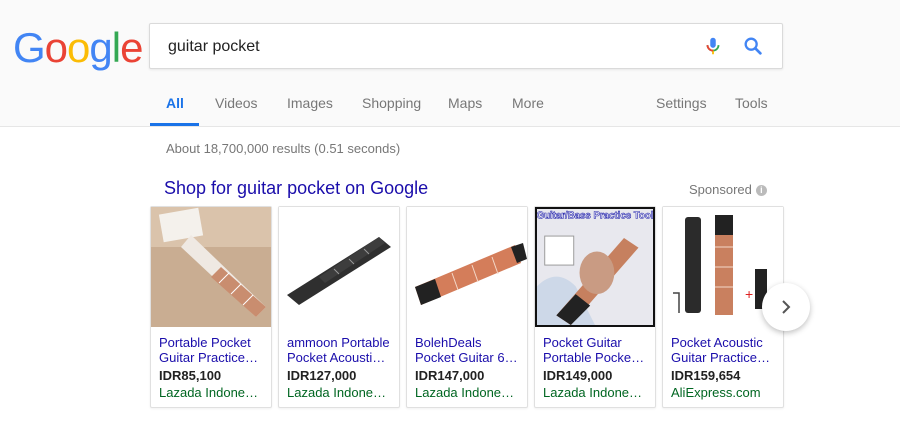 This screenshot has height=436, width=900. Describe the element at coordinates (465, 103) in the screenshot. I see `tab-maps: Maps` at that location.